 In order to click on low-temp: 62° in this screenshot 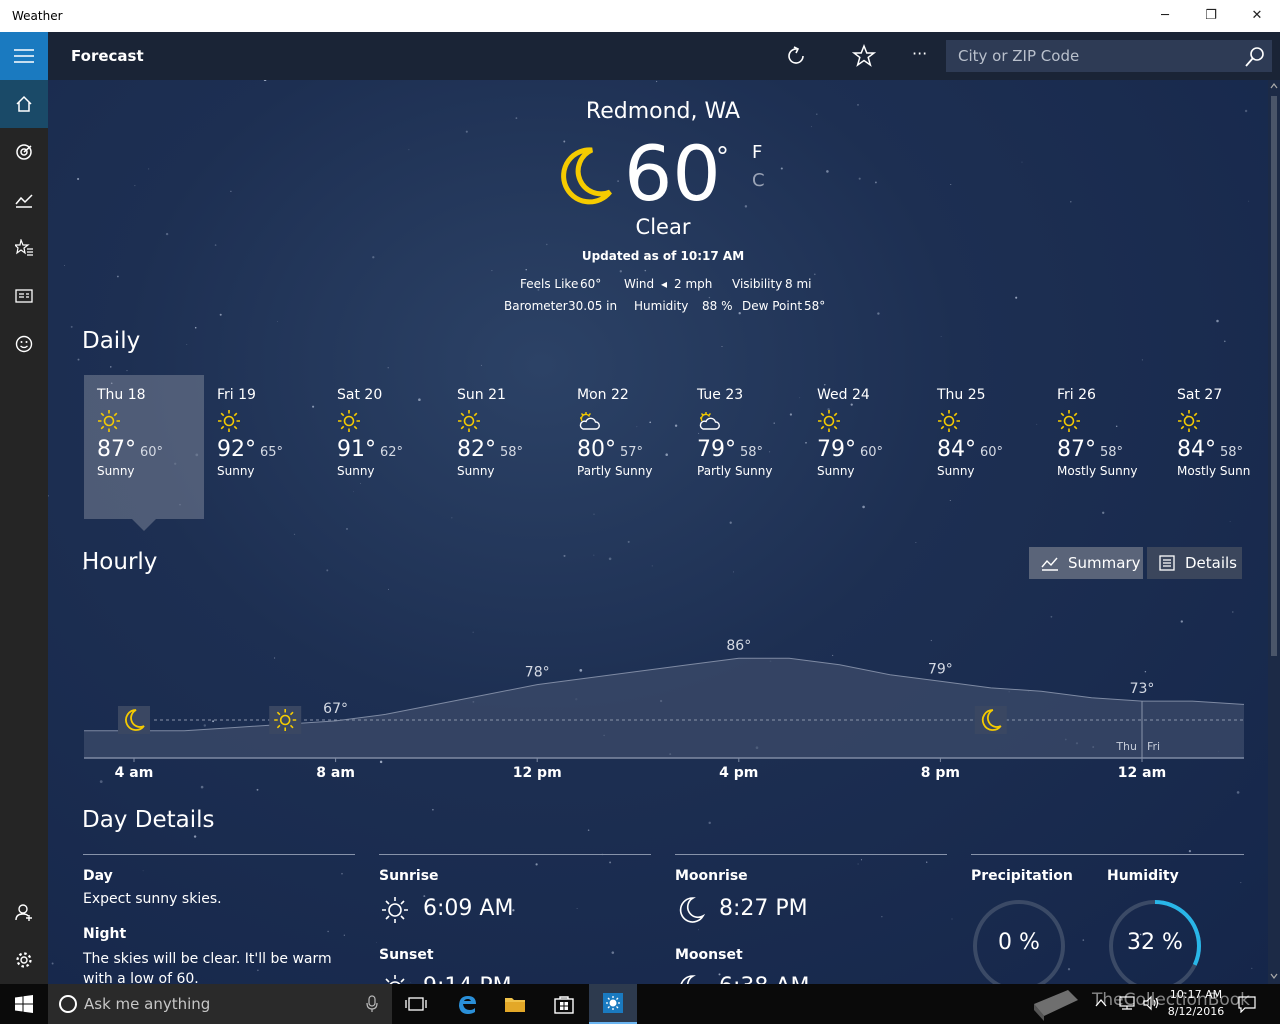, I will do `click(392, 452)`.